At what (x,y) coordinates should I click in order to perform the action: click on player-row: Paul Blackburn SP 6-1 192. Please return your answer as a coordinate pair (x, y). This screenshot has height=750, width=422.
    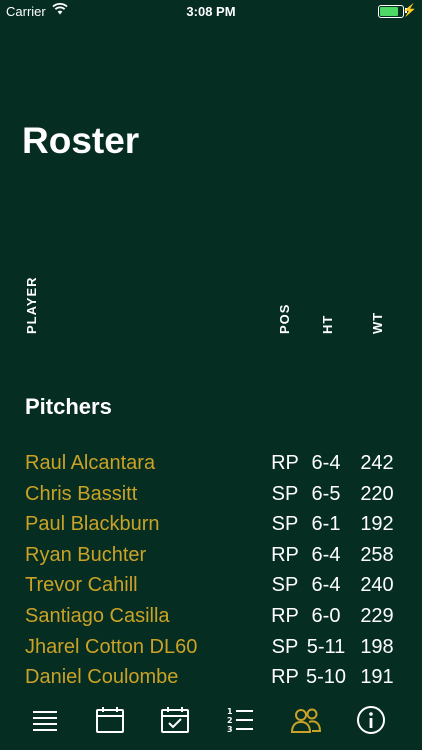
    Looking at the image, I should click on (211, 526).